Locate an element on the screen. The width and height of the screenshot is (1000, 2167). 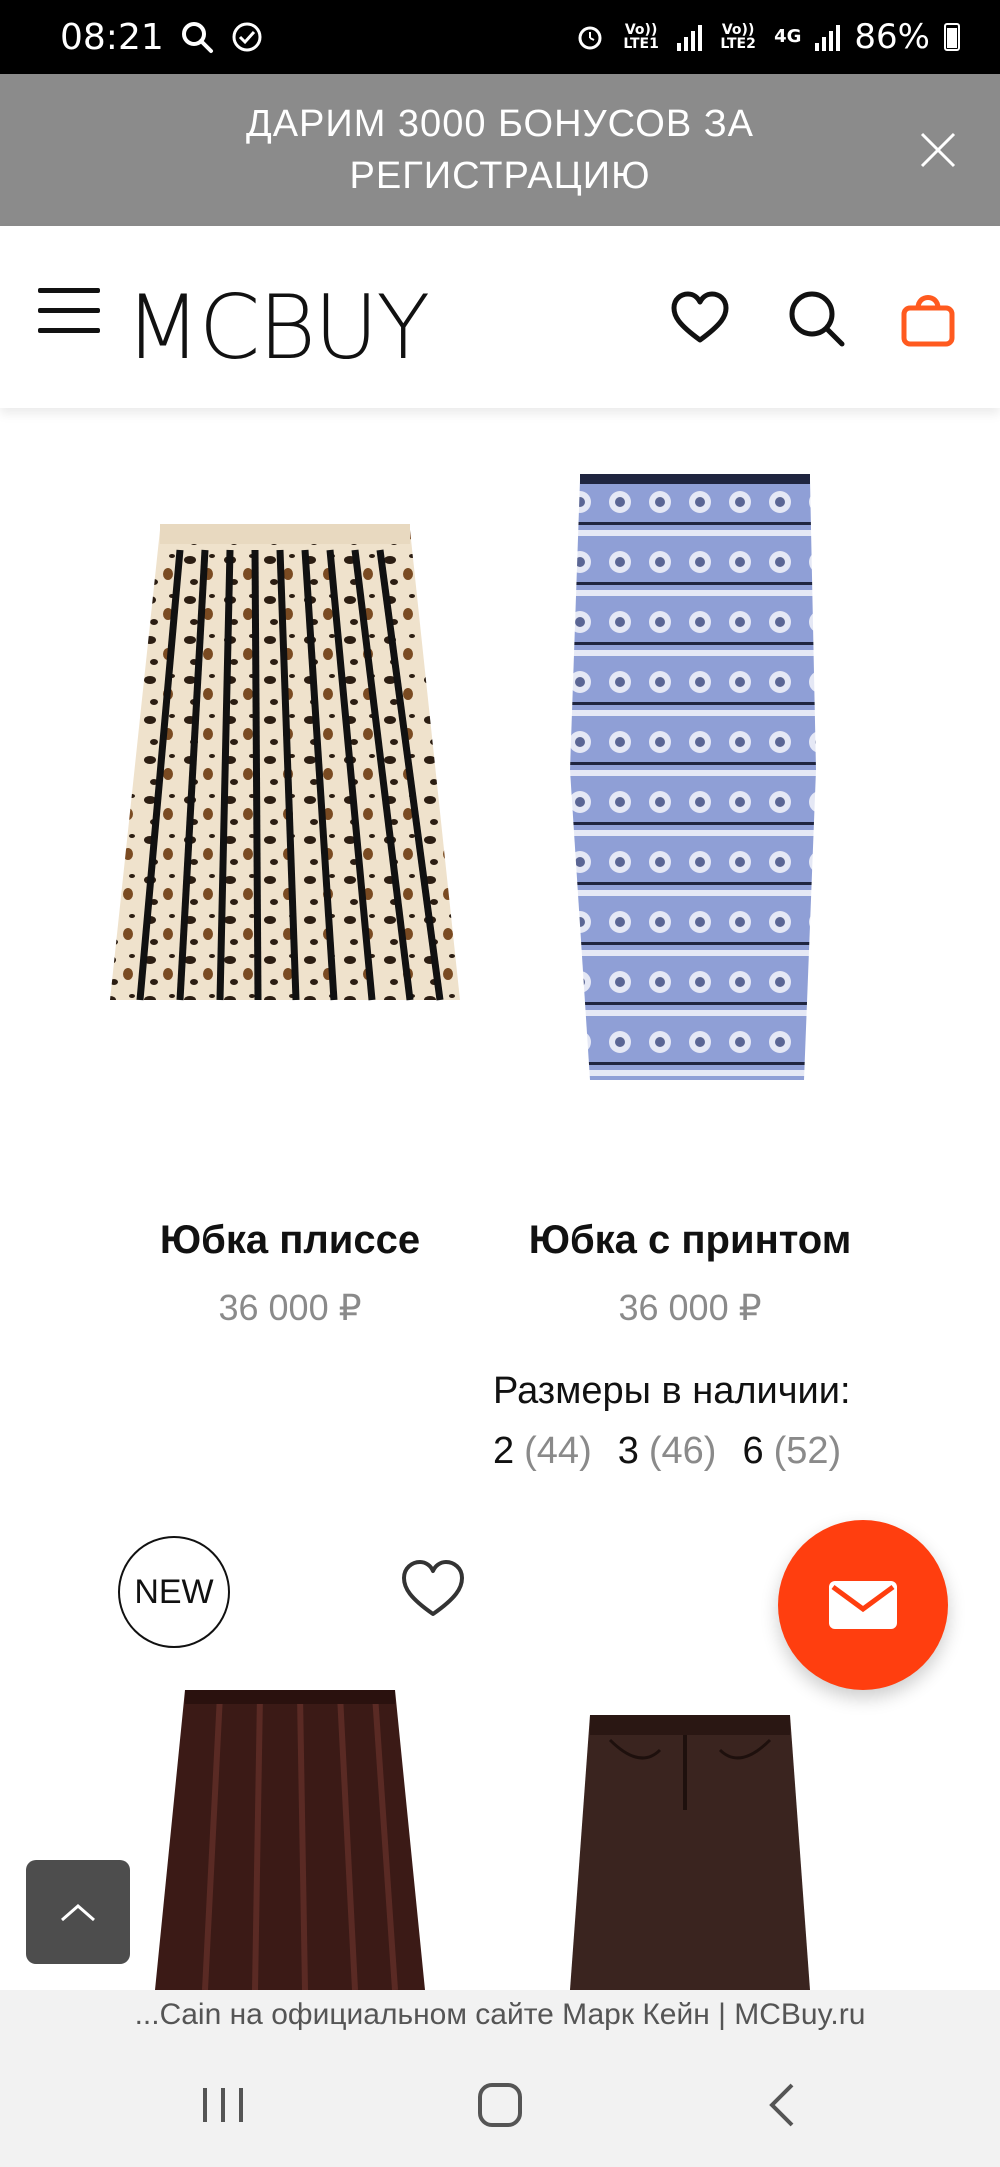
site-logo: MCBUY is located at coordinates (277, 327).